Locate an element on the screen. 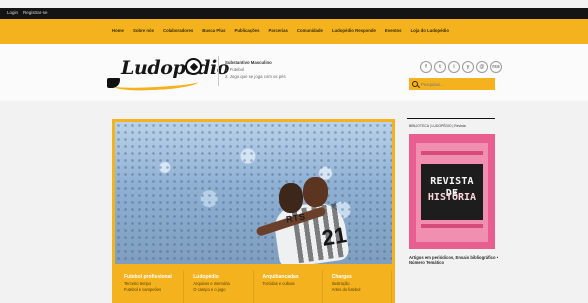 The height and width of the screenshot is (303, 588). category-link: Artes do futebol is located at coordinates (361, 290).